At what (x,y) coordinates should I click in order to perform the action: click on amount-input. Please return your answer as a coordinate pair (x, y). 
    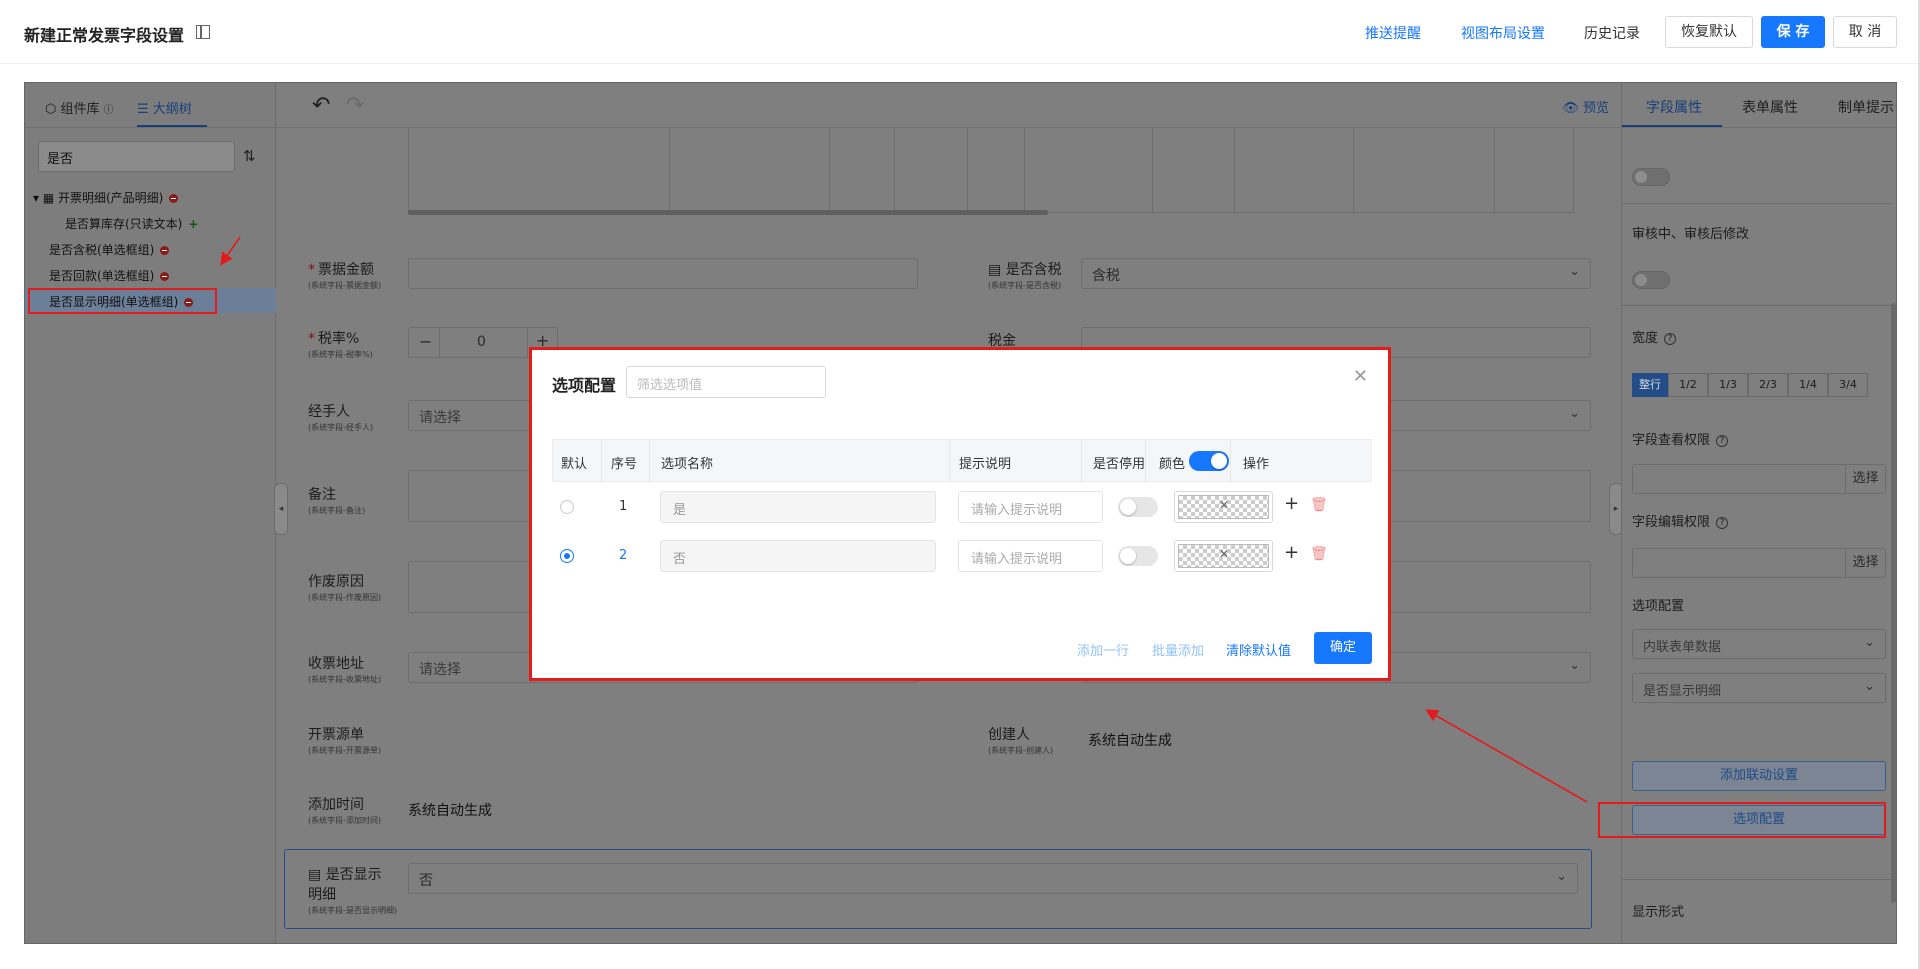
    Looking at the image, I should click on (663, 273).